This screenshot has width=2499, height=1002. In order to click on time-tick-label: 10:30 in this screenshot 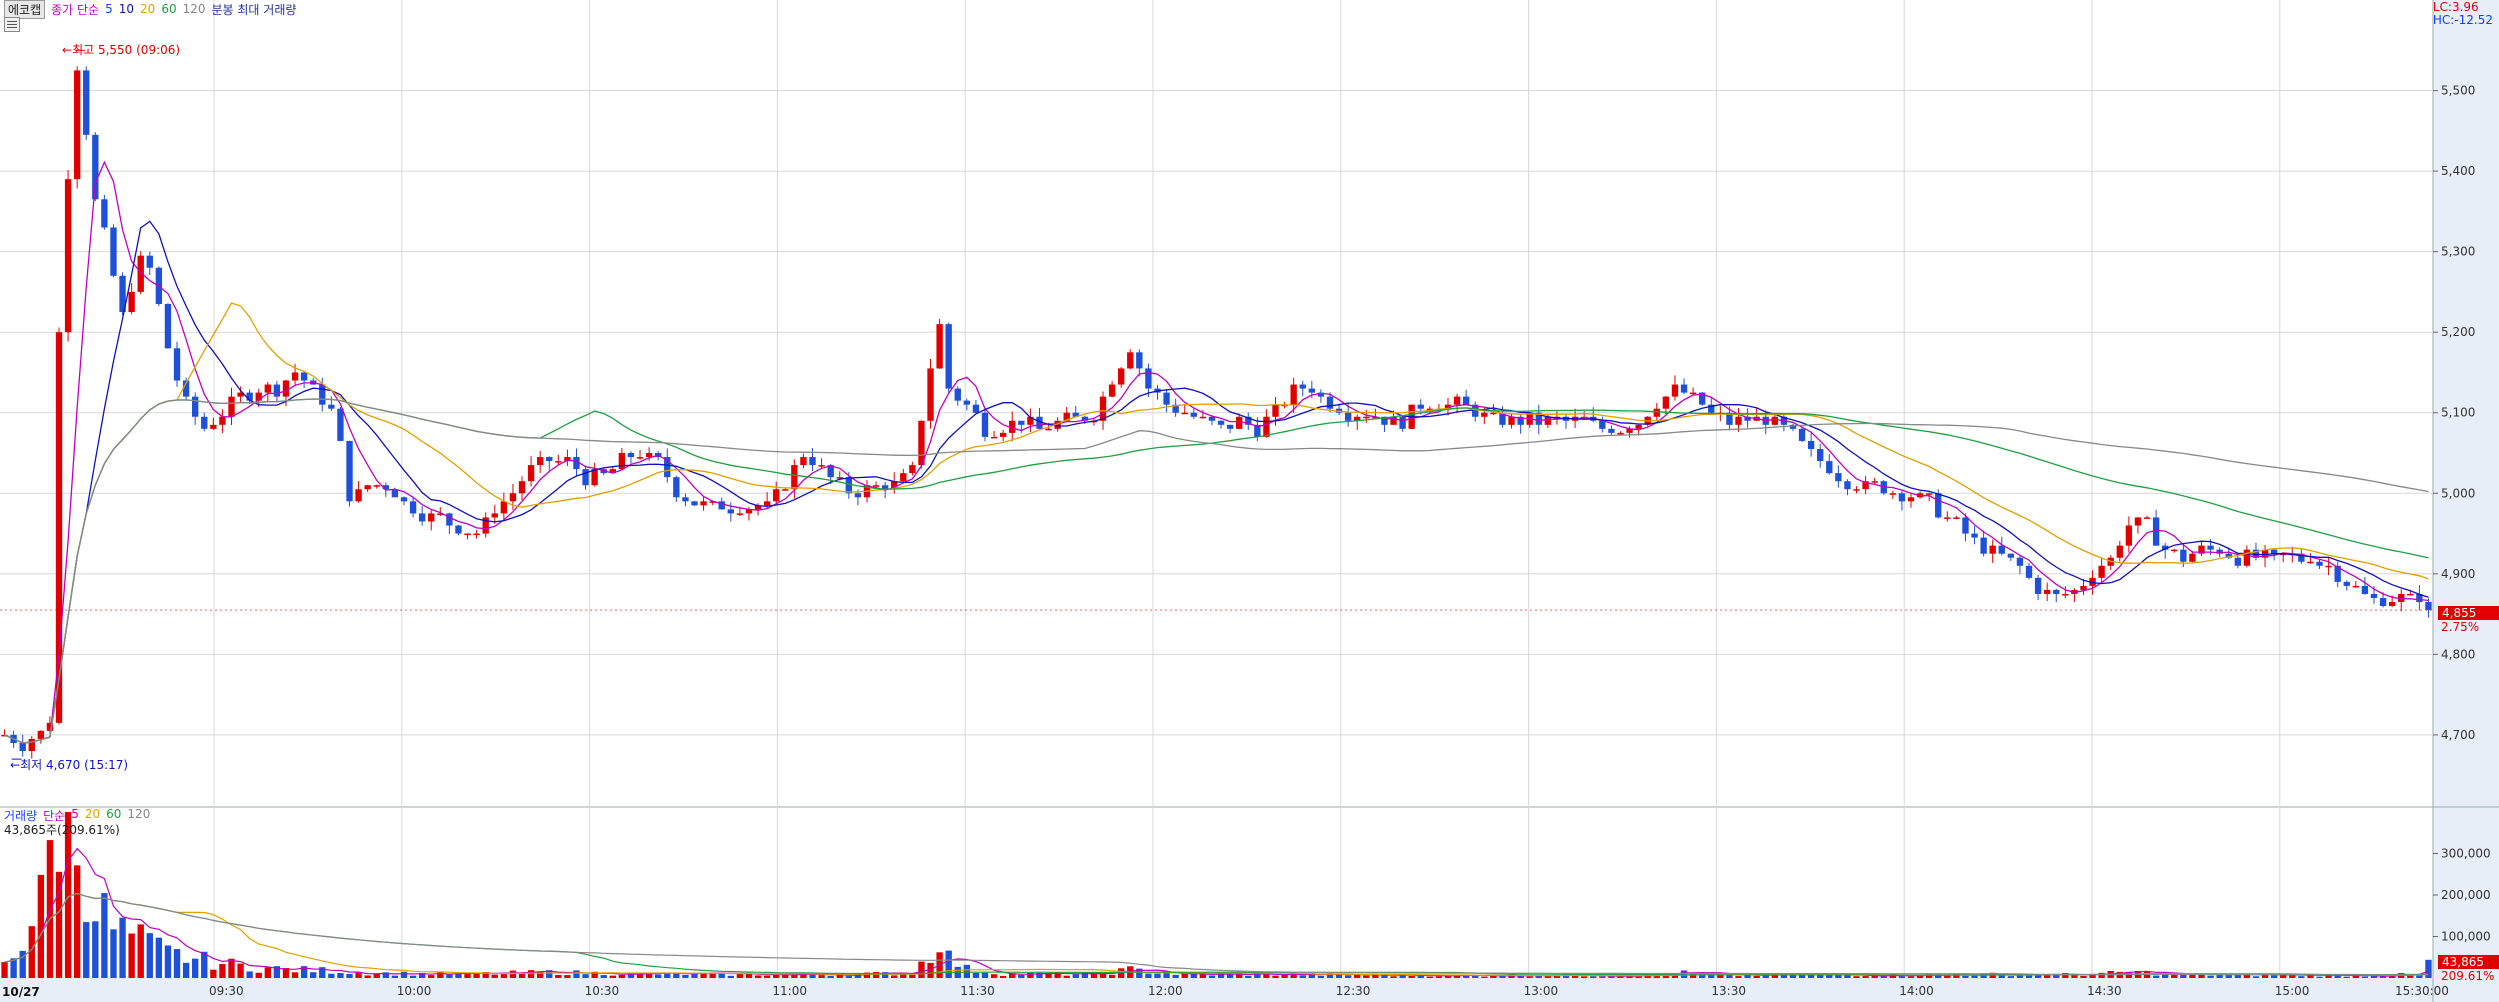, I will do `click(602, 991)`.